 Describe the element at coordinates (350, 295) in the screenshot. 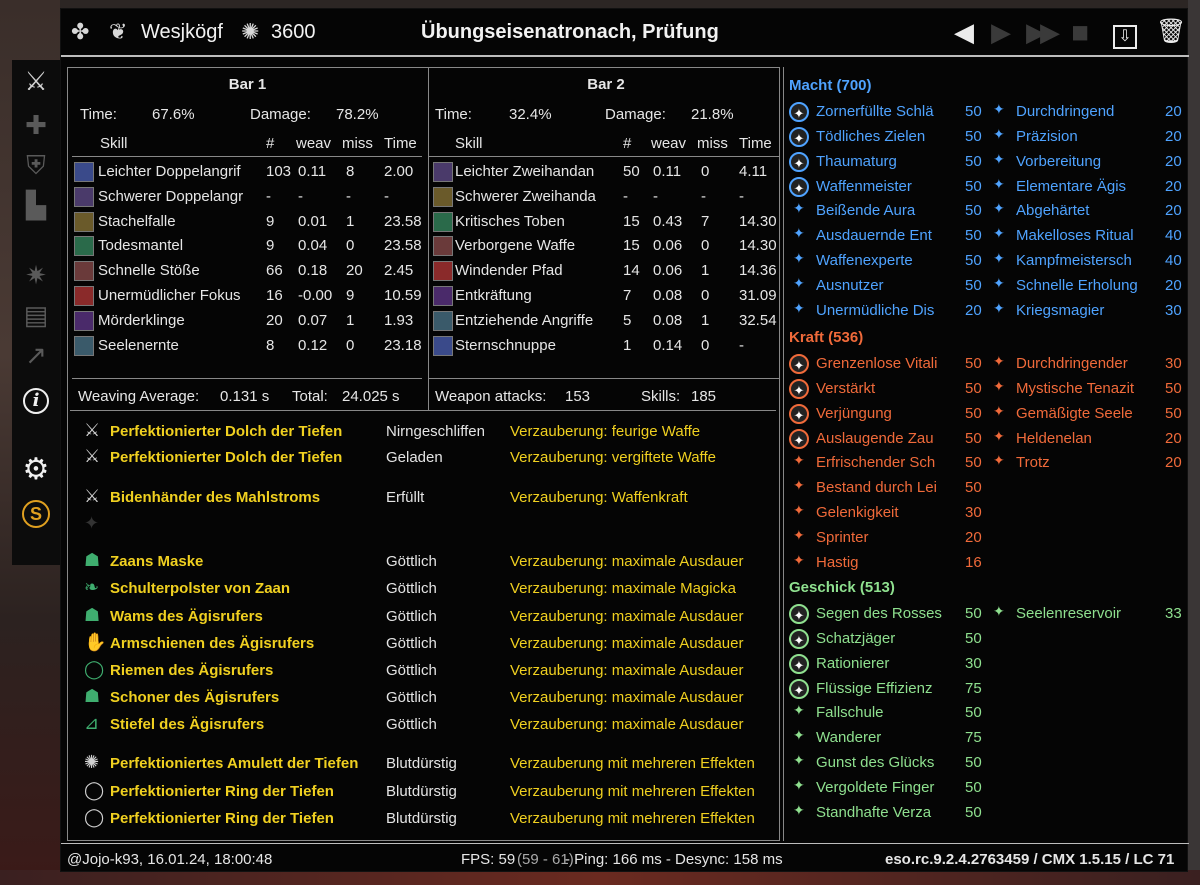

I see `skill-miss: 9` at that location.